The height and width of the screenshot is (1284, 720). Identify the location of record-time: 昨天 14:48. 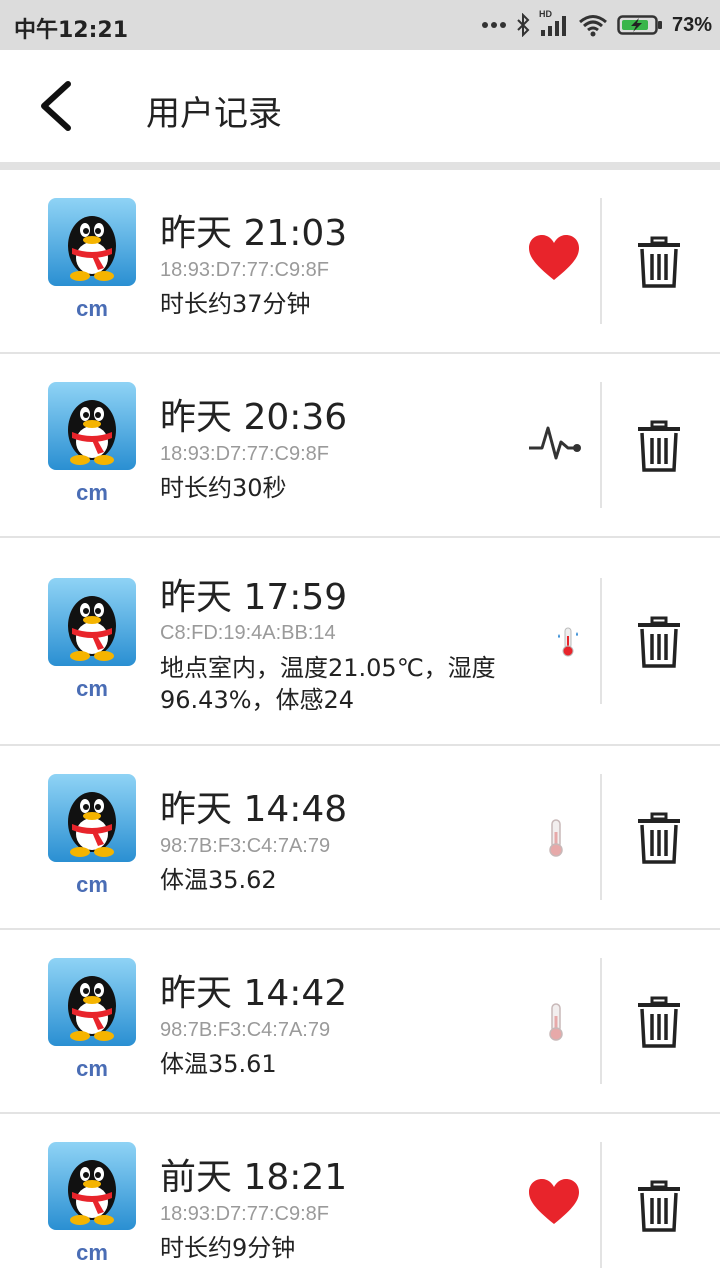
(254, 809).